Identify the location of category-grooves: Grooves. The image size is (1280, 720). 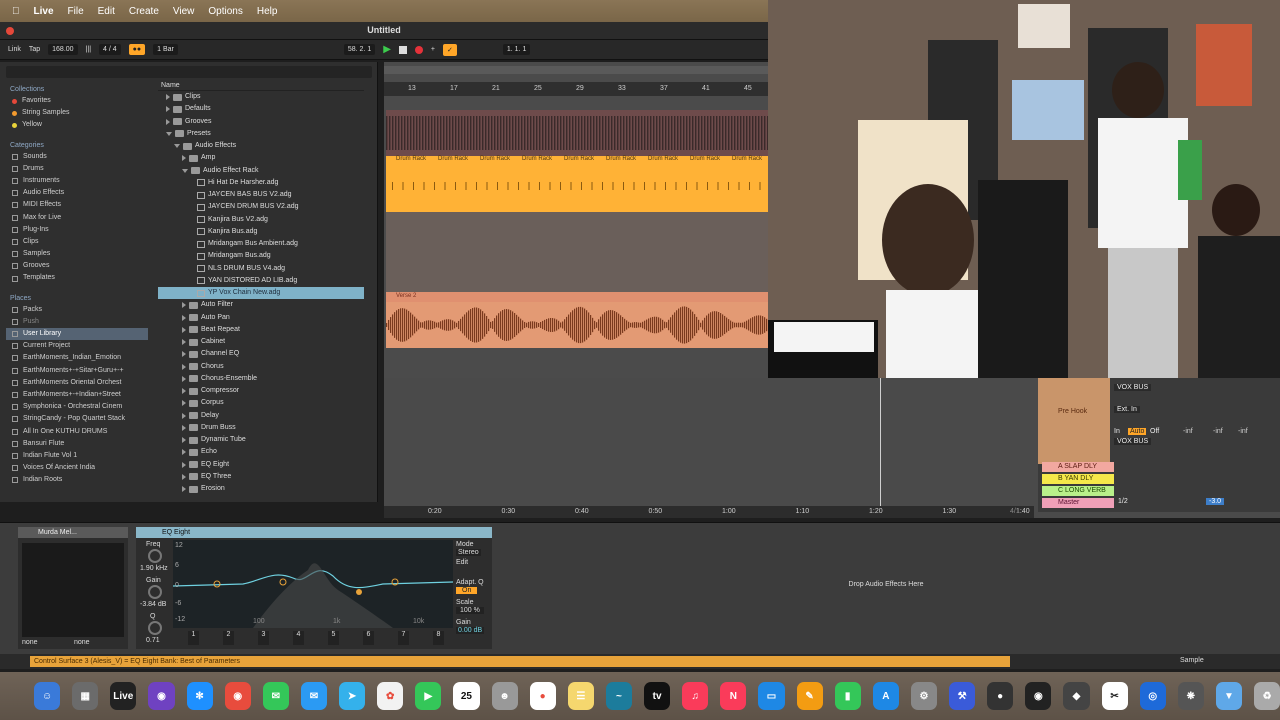
(77, 266).